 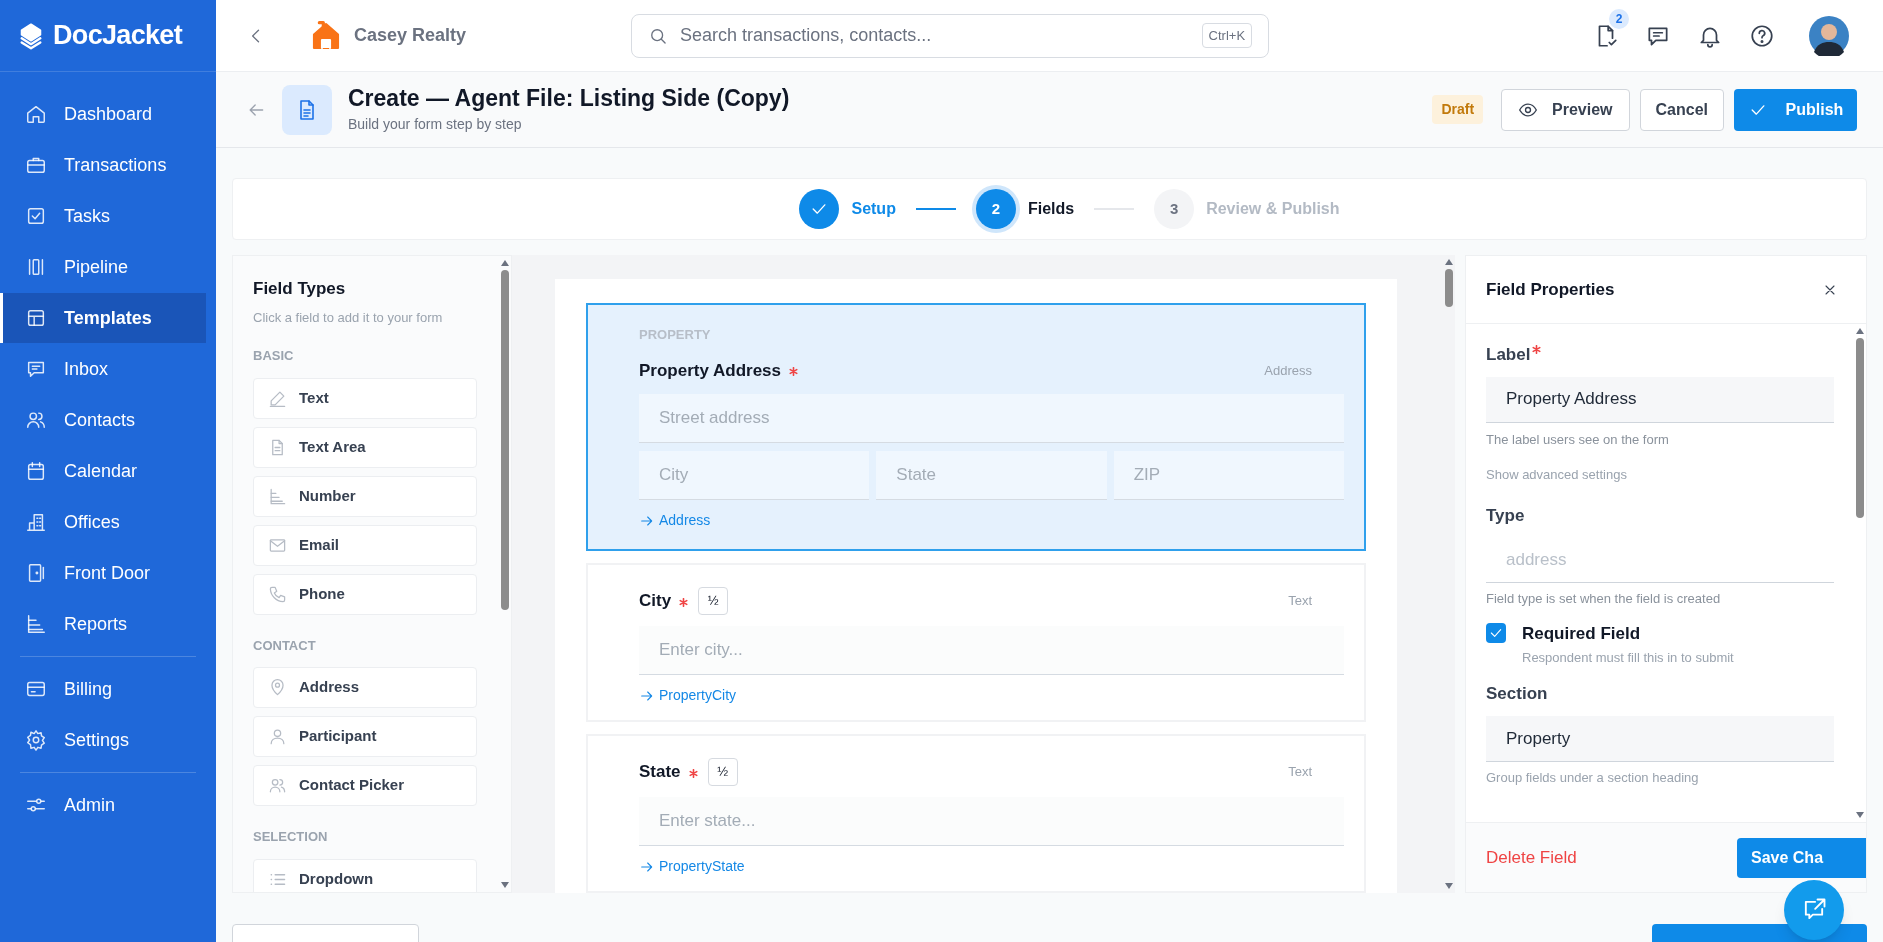 I want to click on step-label: Fields, so click(x=1051, y=209).